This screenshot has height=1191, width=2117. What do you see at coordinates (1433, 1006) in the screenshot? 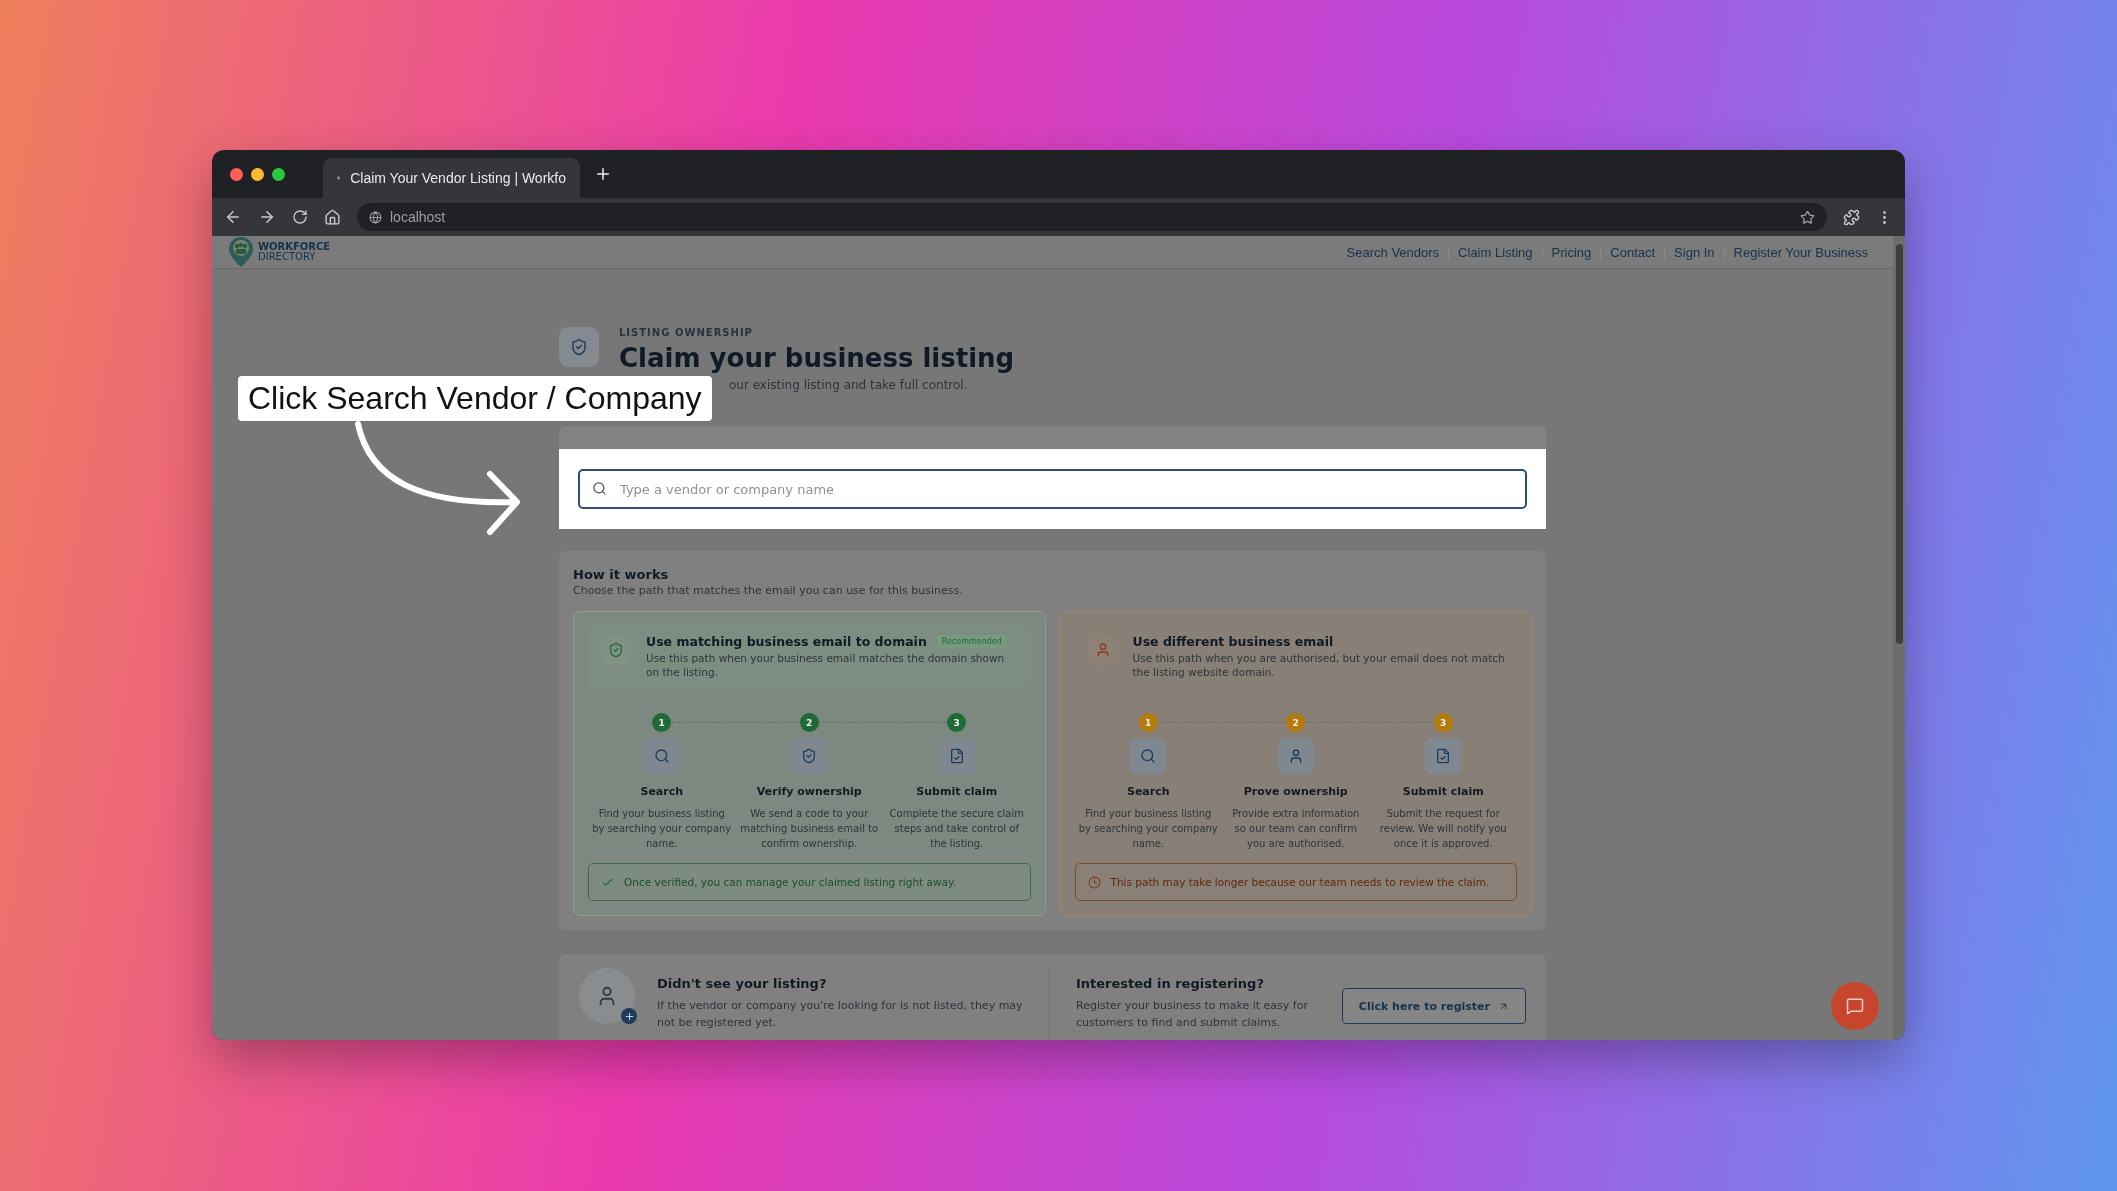
I see `register-button: Click here to register` at bounding box center [1433, 1006].